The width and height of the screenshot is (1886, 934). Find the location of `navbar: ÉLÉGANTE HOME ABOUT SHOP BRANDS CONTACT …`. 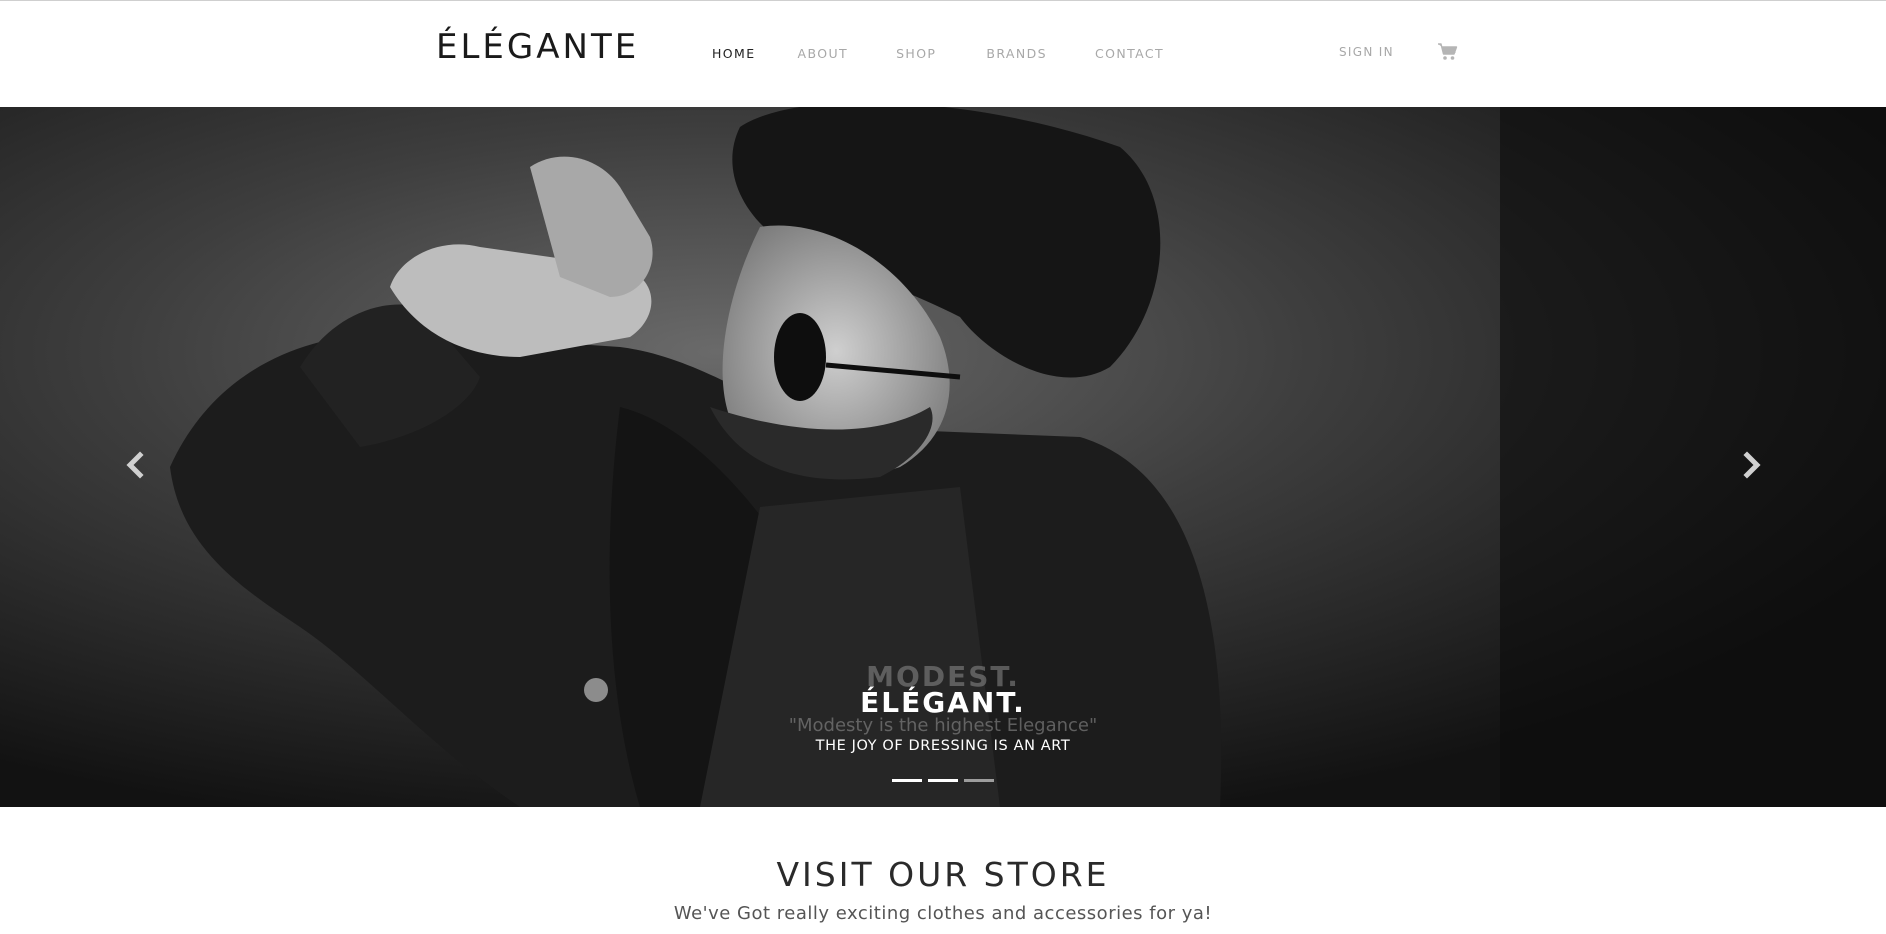

navbar: ÉLÉGANTE HOME ABOUT SHOP BRANDS CONTACT … is located at coordinates (943, 54).